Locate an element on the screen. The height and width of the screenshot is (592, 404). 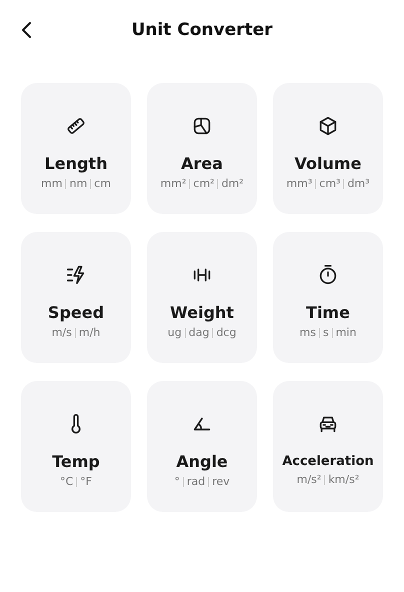
unit-label: dcg is located at coordinates (226, 332).